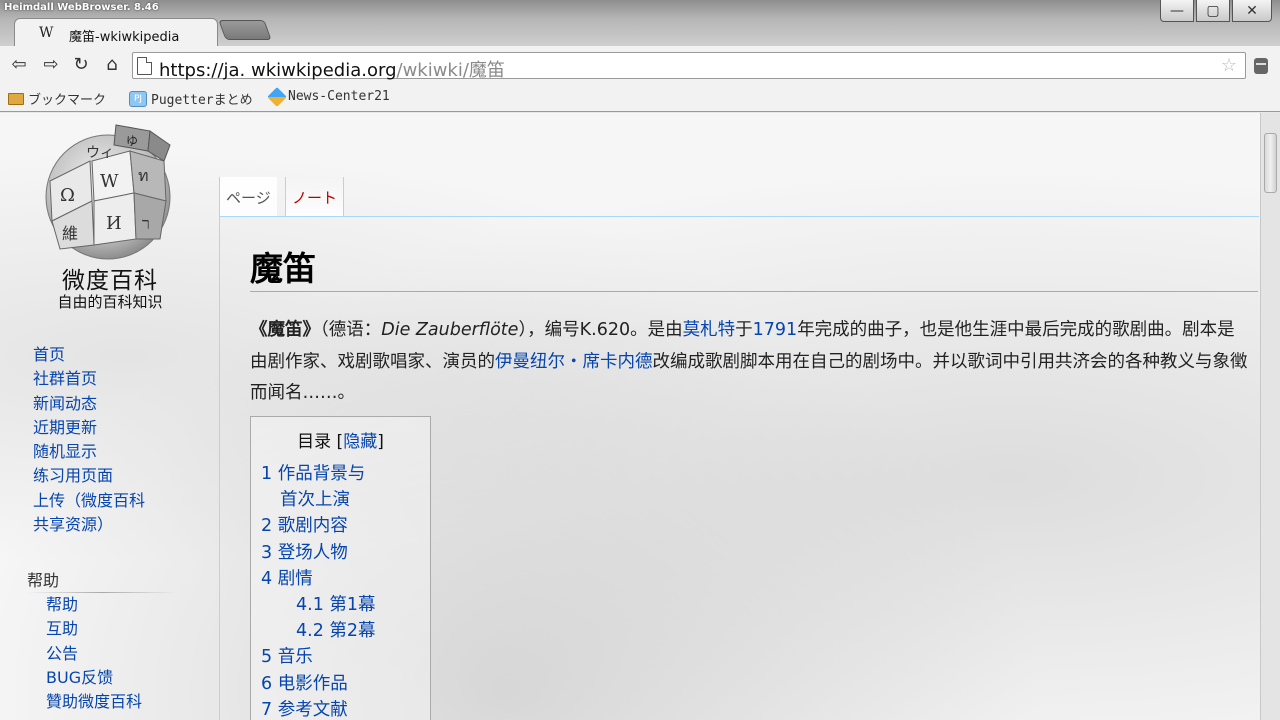  I want to click on lead-italic-title: Die Zauberflöte, so click(450, 330).